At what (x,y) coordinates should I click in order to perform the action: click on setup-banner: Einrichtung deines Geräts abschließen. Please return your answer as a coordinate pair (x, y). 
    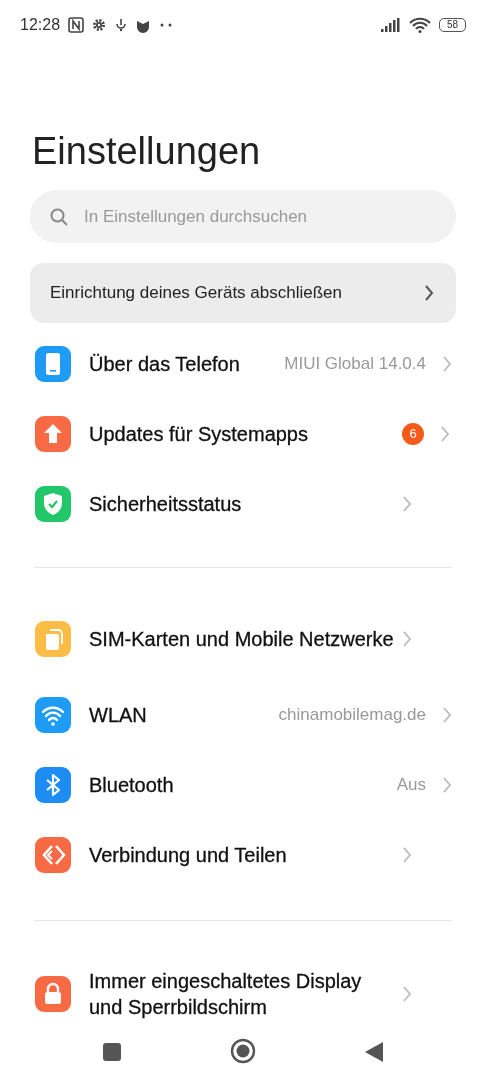
    Looking at the image, I should click on (243, 293).